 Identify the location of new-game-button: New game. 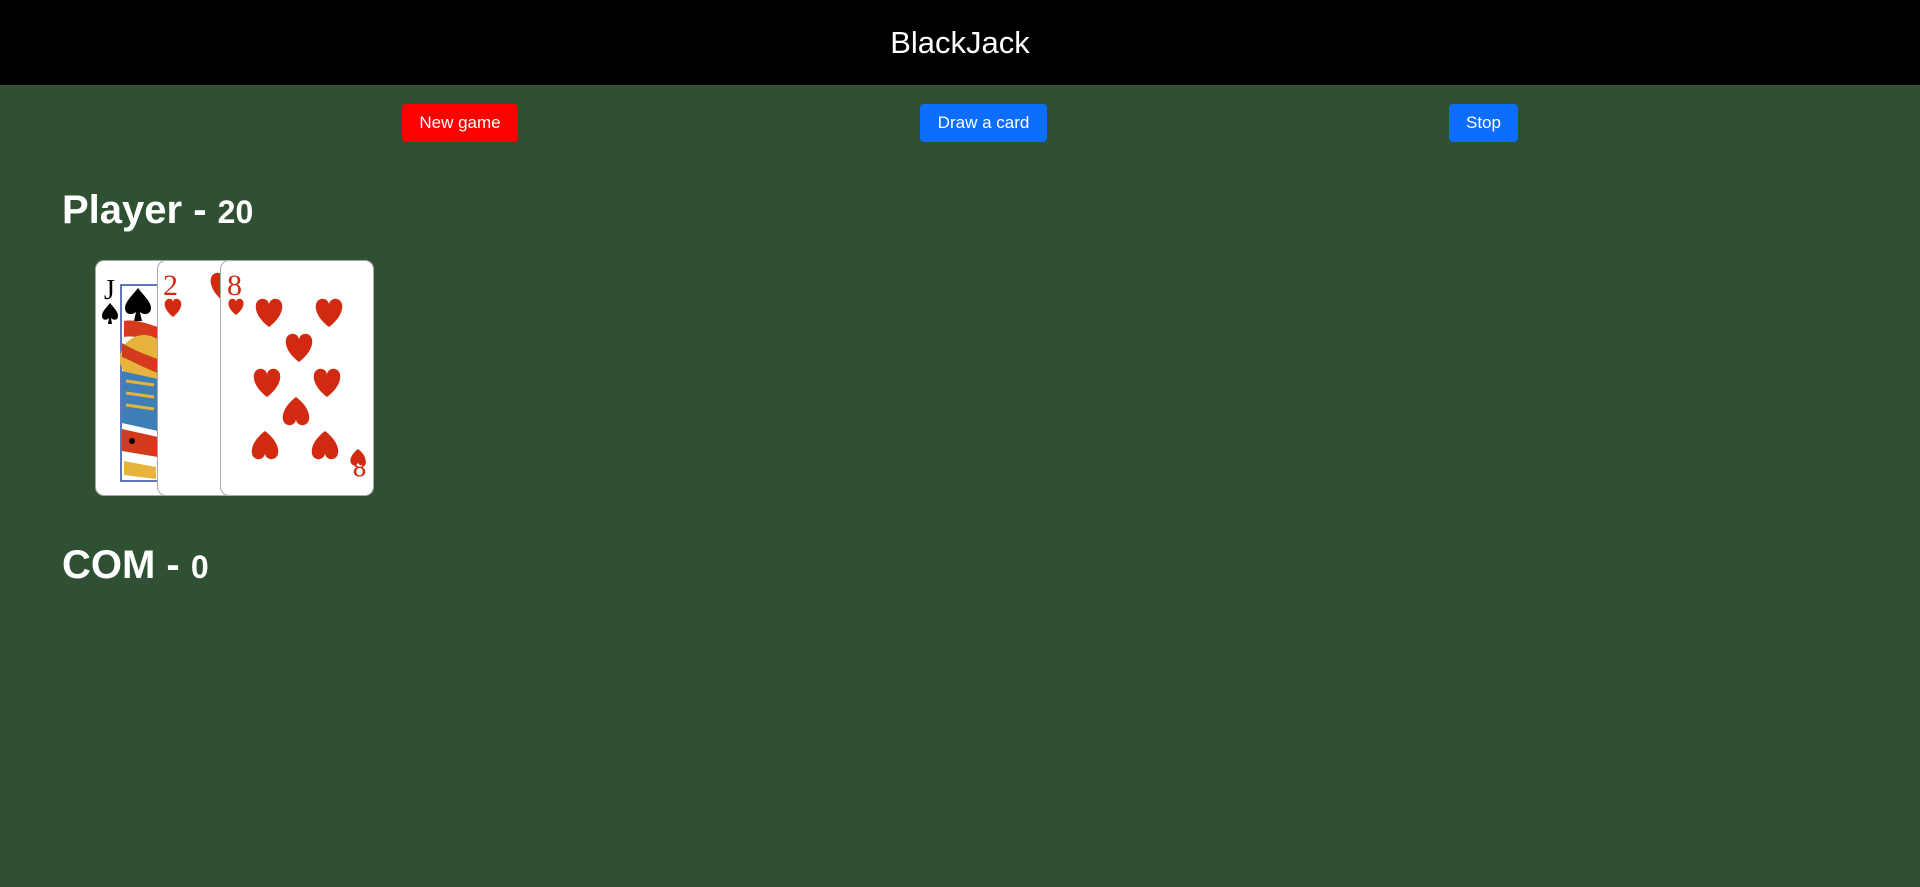
(460, 123).